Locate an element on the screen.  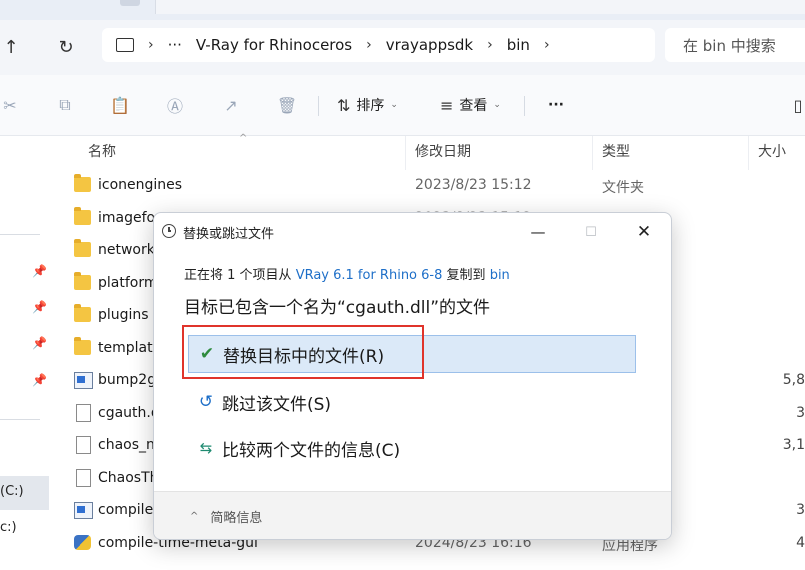
minimize-button: — is located at coordinates (538, 232).